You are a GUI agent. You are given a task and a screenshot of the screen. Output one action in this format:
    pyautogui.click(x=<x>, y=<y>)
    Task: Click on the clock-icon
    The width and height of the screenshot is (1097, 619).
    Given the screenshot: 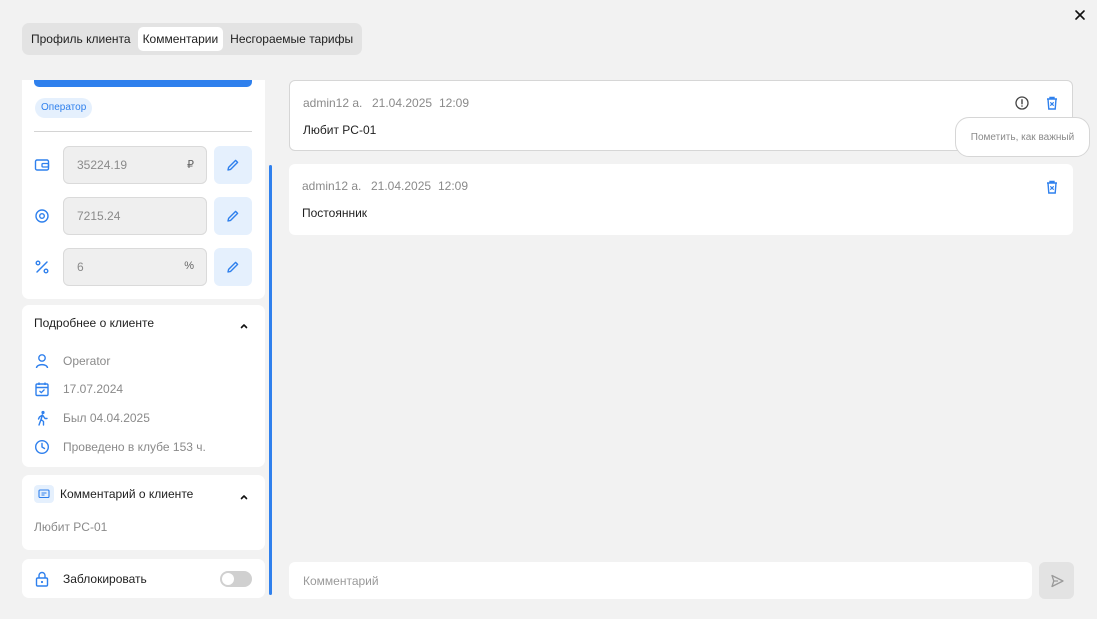 What is the action you would take?
    pyautogui.click(x=42, y=447)
    